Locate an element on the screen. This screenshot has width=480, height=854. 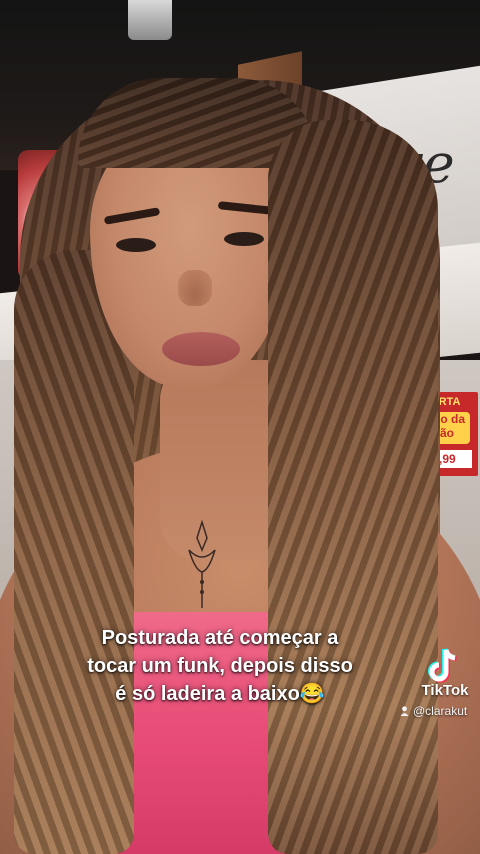
tiktok-username: @clarakut is located at coordinates (433, 711).